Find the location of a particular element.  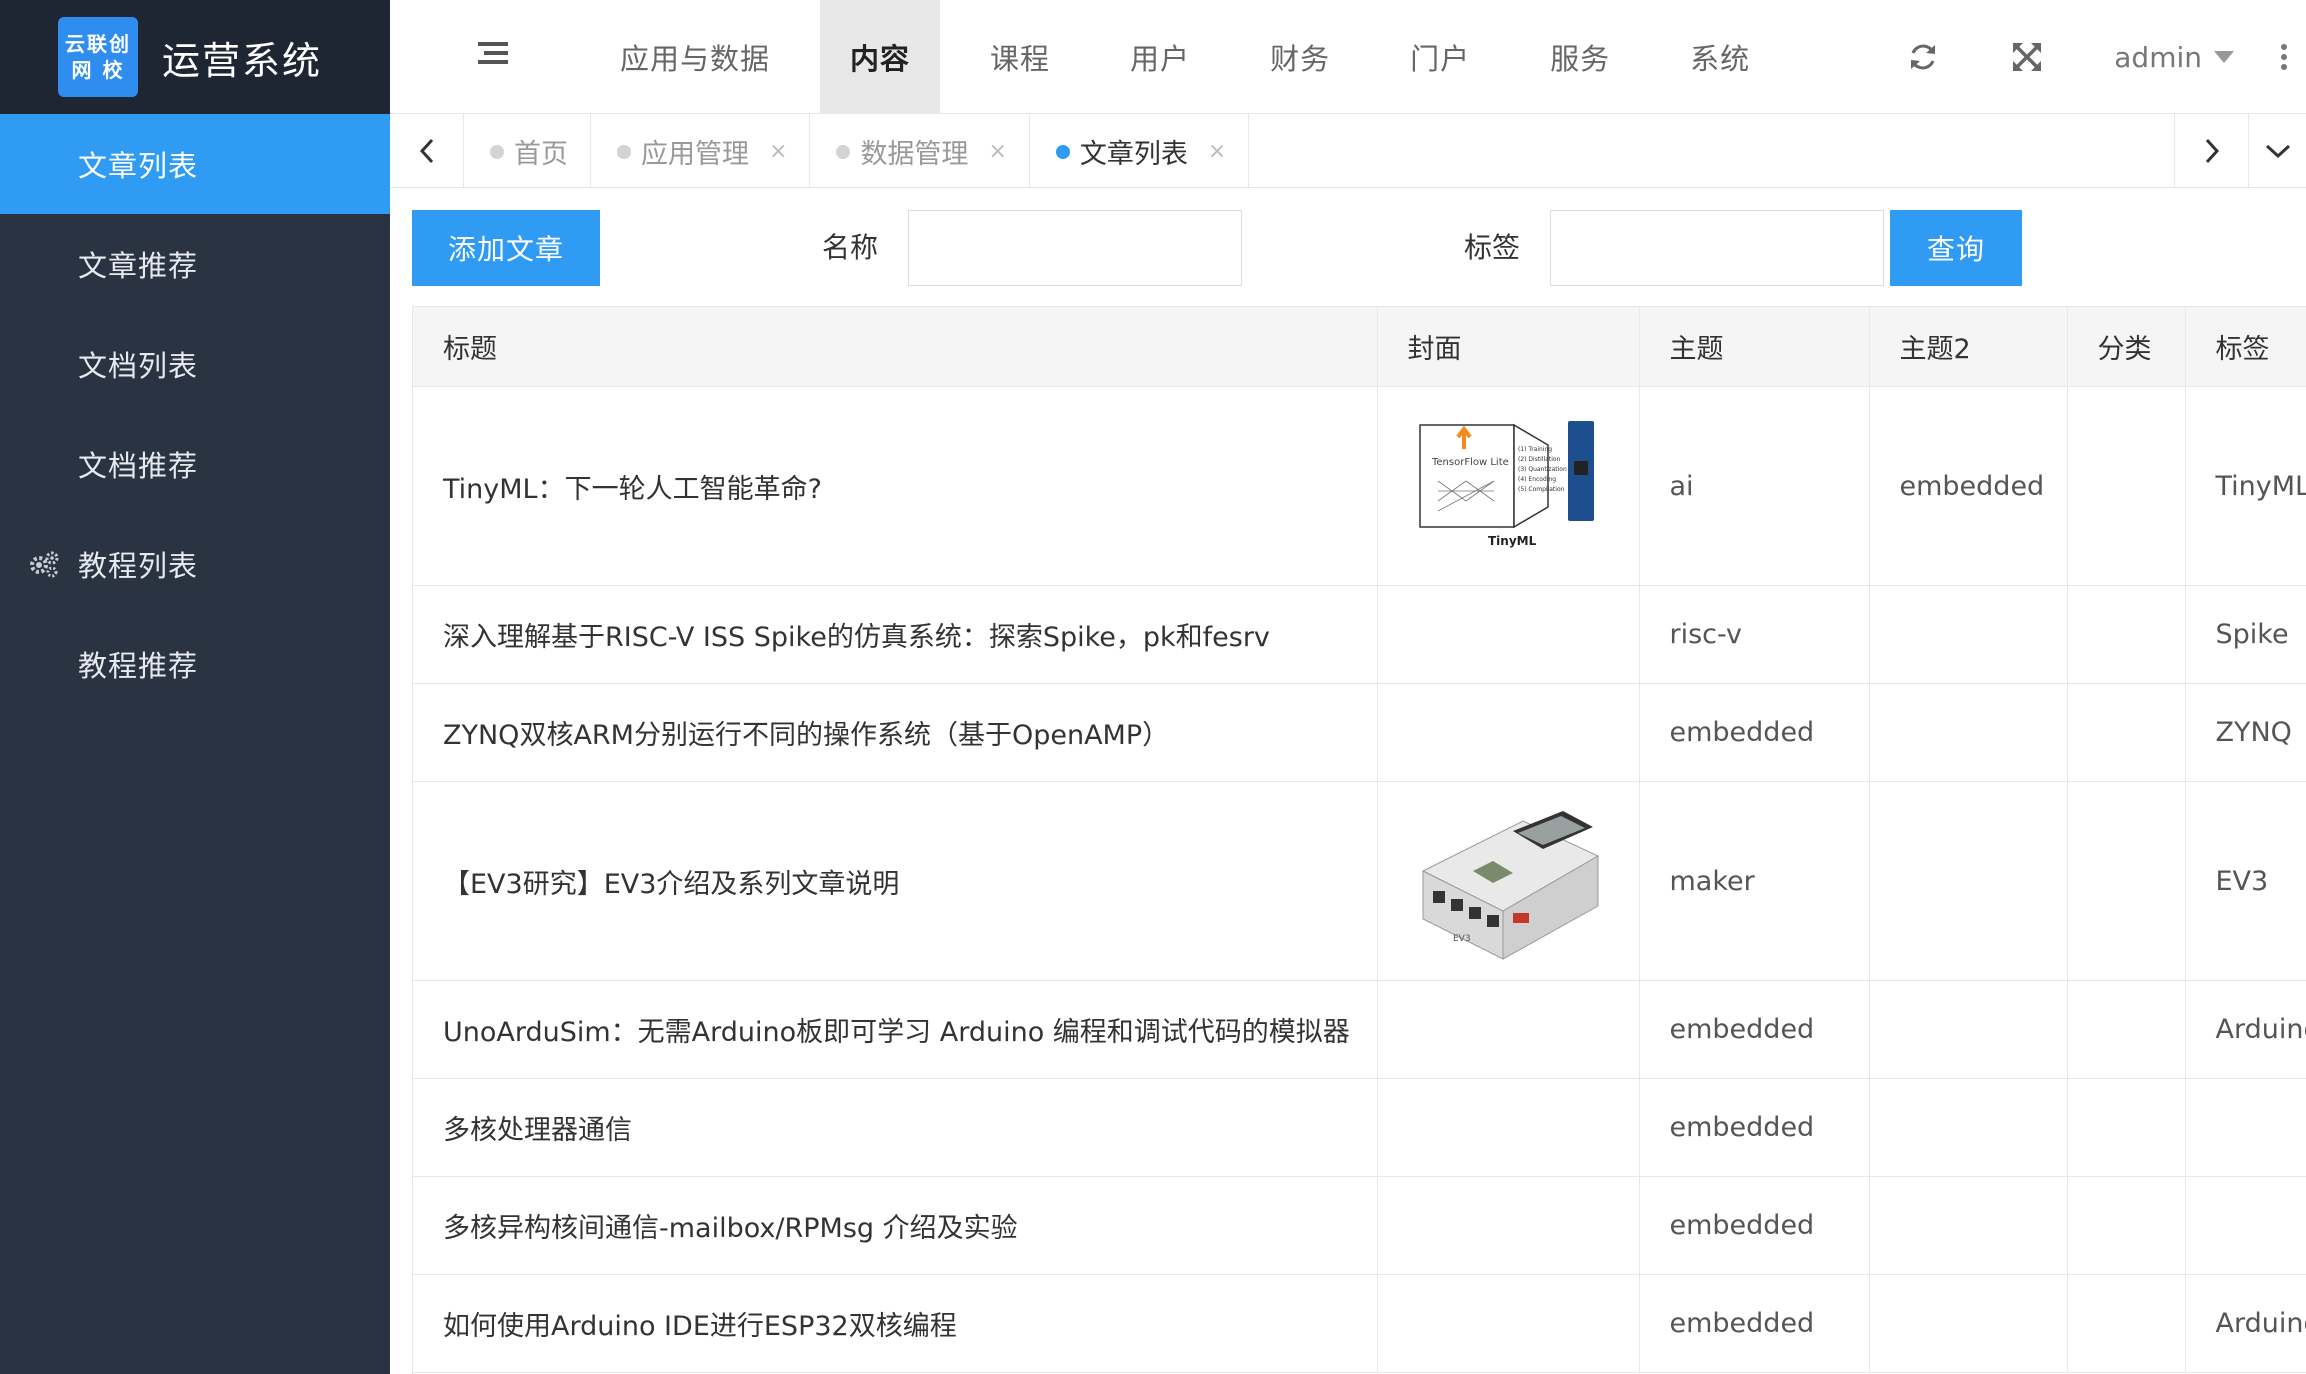

cell-title: 【EV3研究】EV3介绍及系列文章说明 is located at coordinates (895, 881).